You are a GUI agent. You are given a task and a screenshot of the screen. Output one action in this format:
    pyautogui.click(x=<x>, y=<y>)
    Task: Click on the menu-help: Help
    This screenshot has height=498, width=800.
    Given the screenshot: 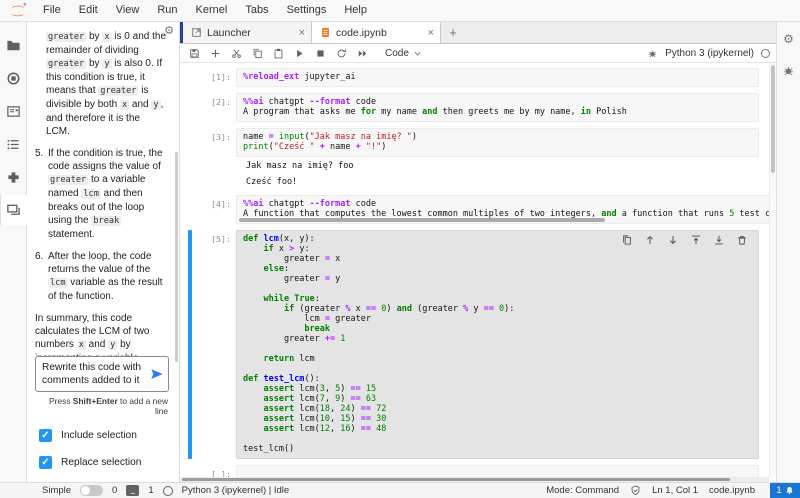 What is the action you would take?
    pyautogui.click(x=355, y=10)
    